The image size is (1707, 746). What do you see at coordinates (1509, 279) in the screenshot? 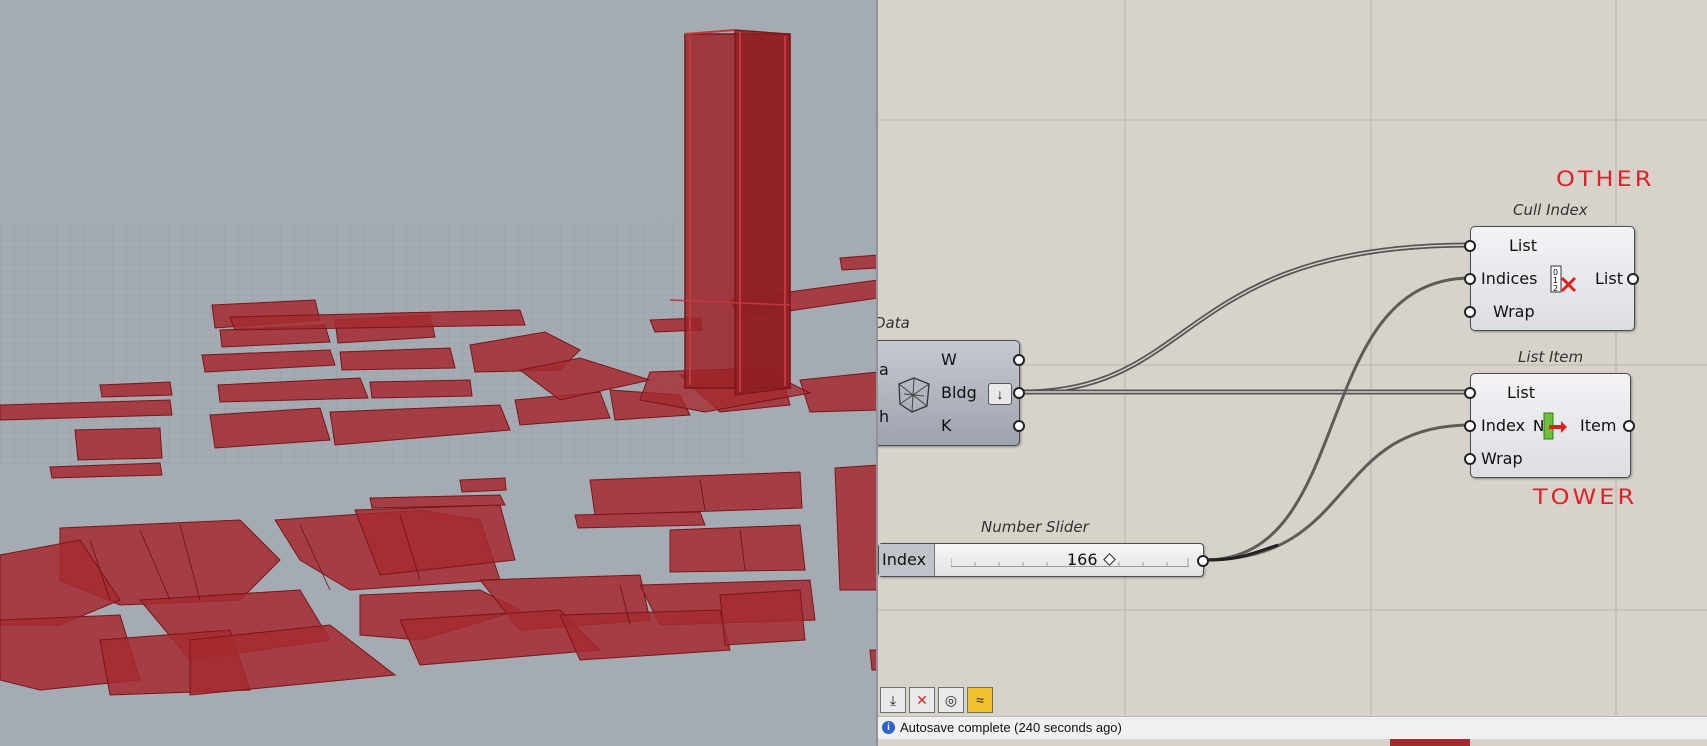
I see `cull-input-indices: Indices` at bounding box center [1509, 279].